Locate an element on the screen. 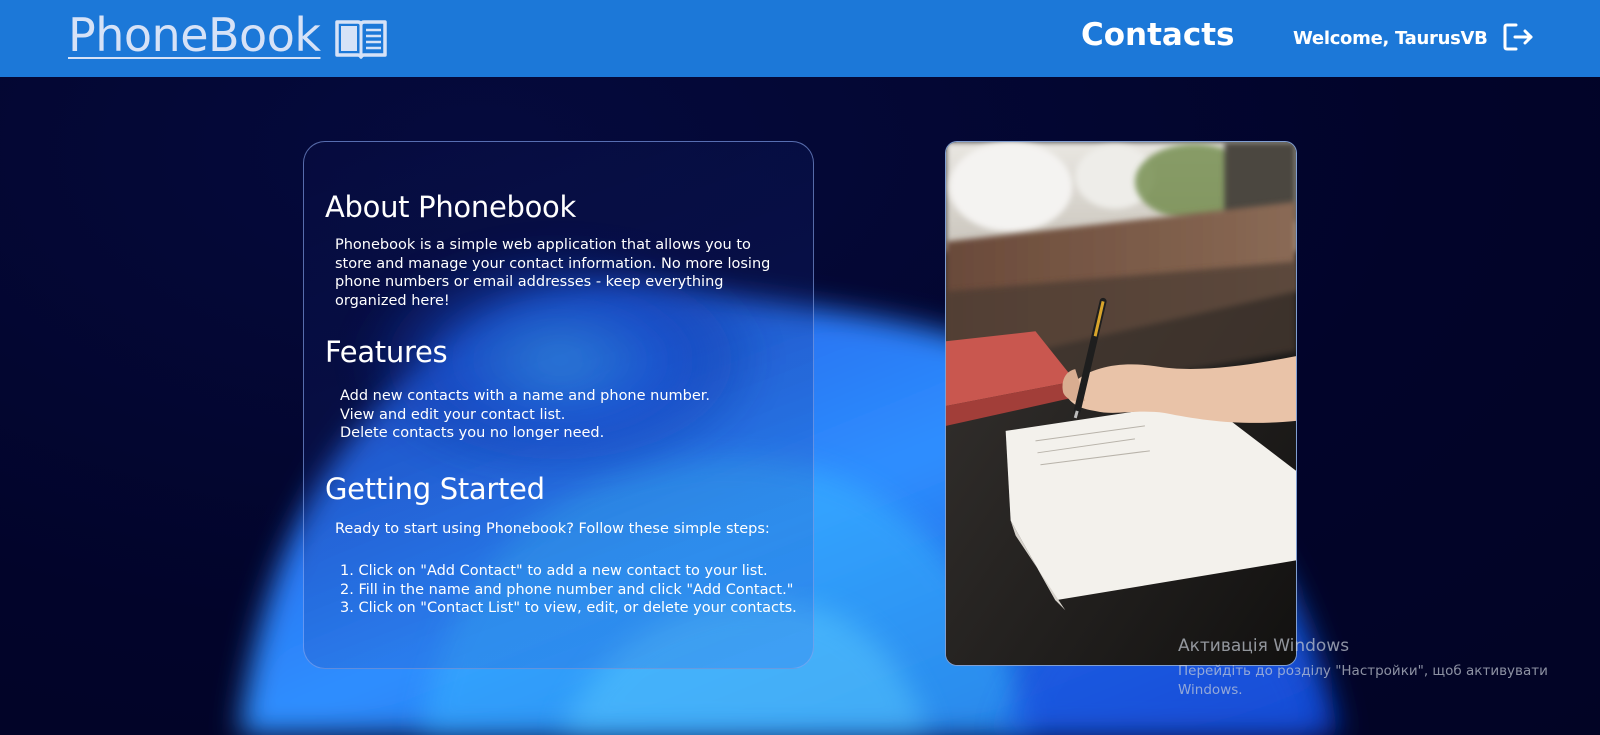  open-book-icon is located at coordinates (361, 39).